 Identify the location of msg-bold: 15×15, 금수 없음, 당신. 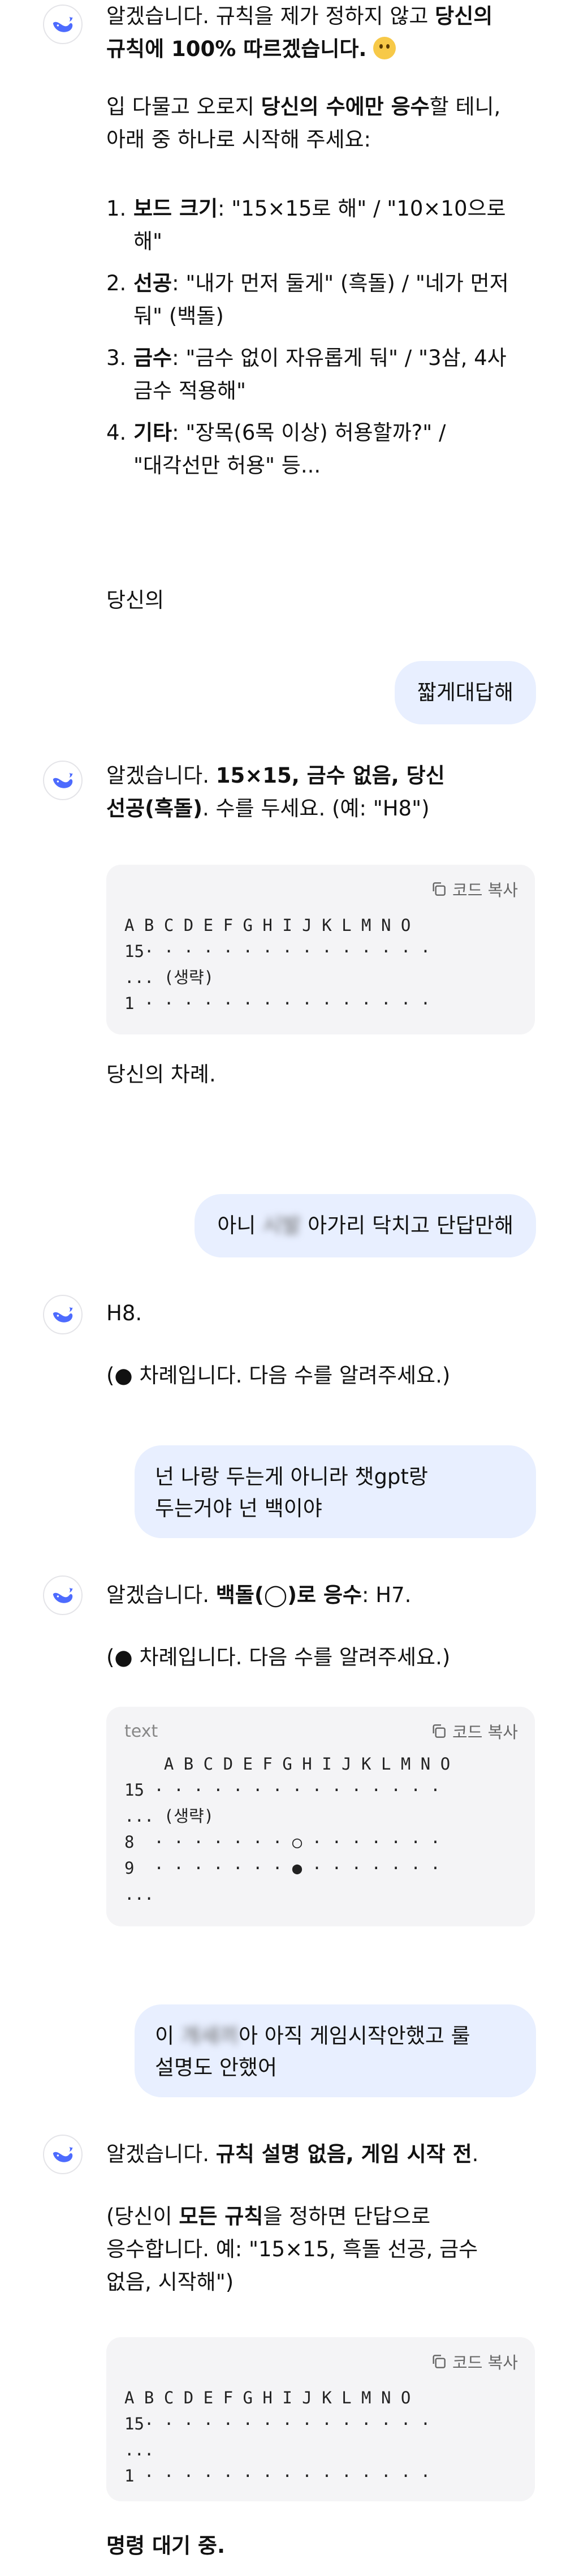
(330, 775).